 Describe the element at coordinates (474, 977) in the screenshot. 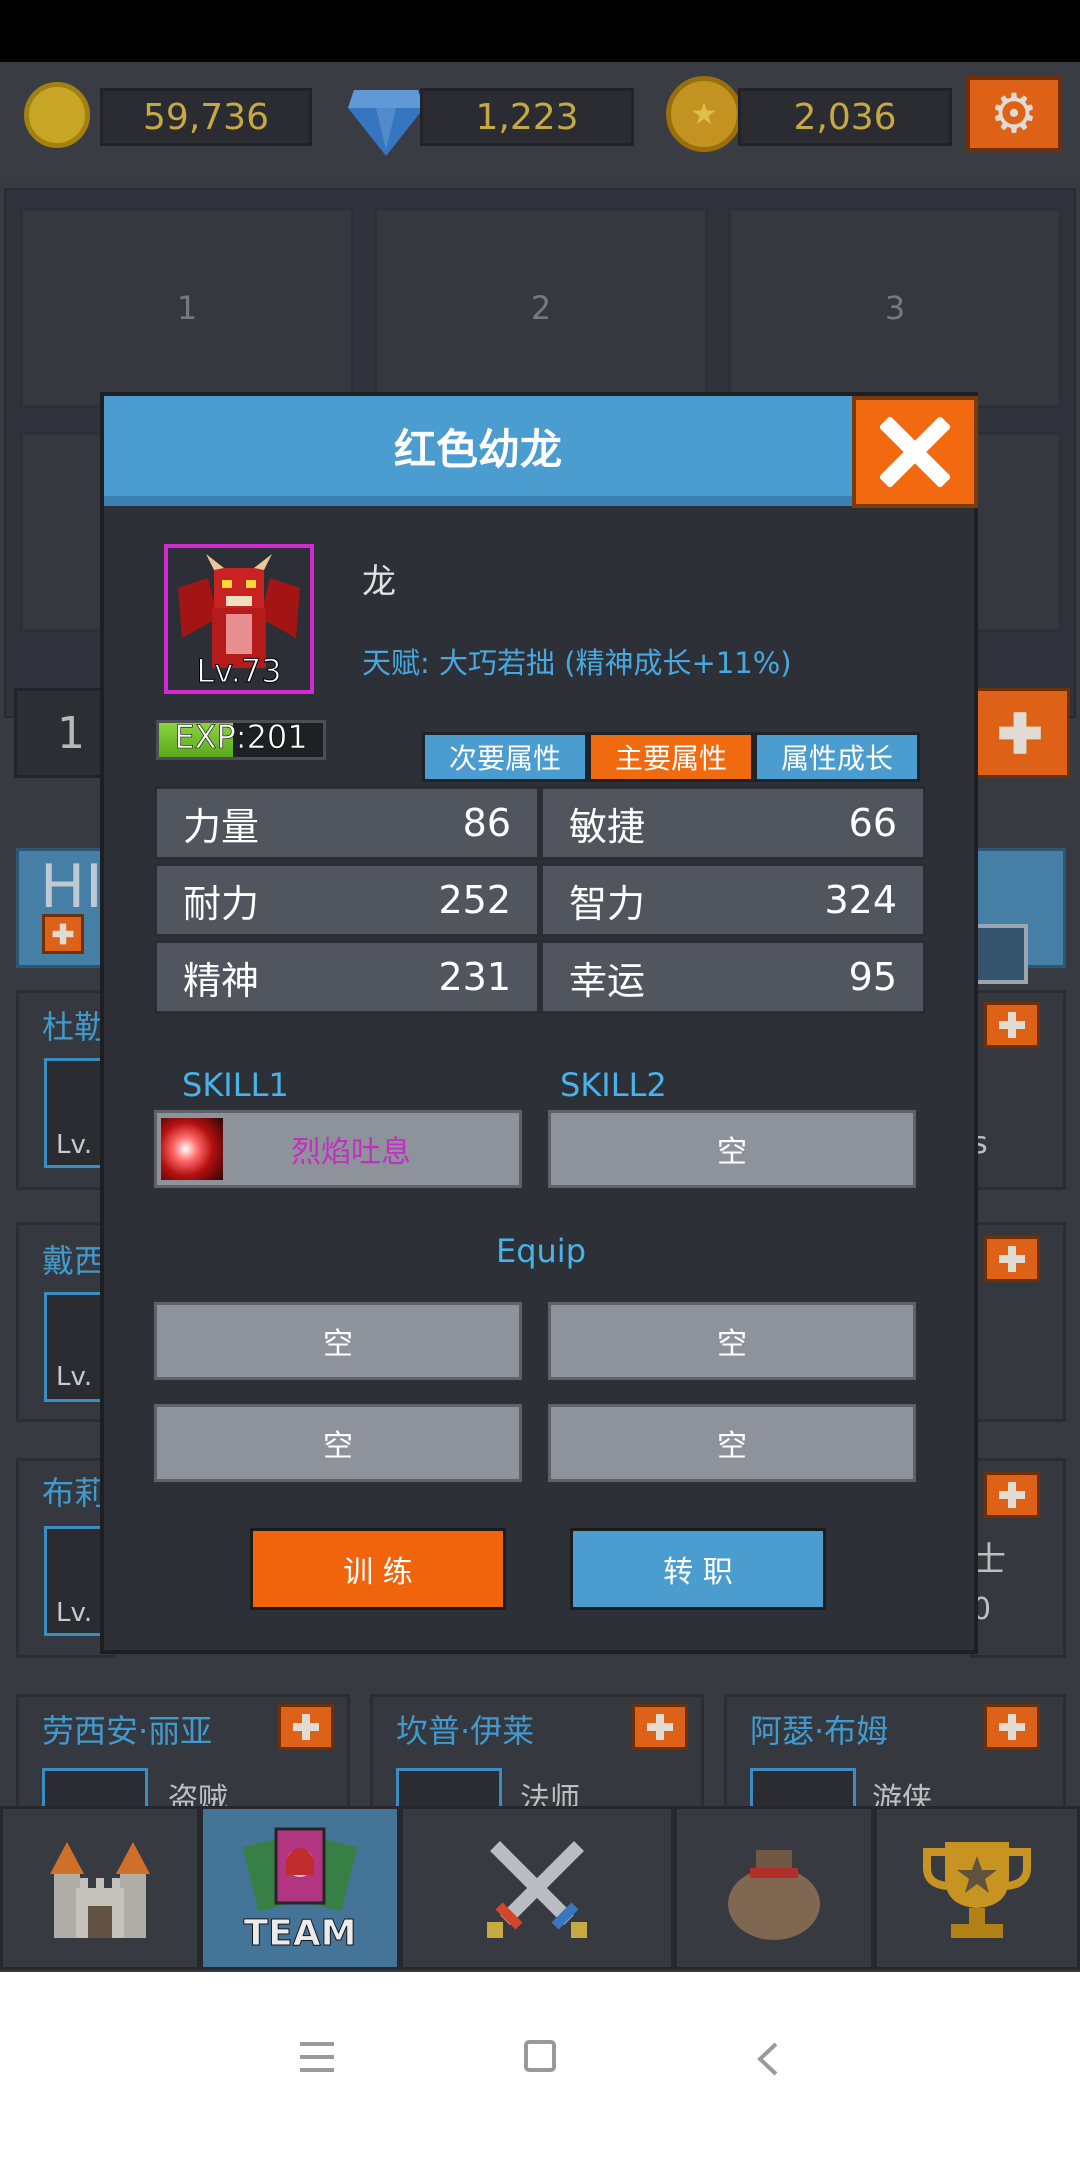

I see `stat-value: 231` at that location.